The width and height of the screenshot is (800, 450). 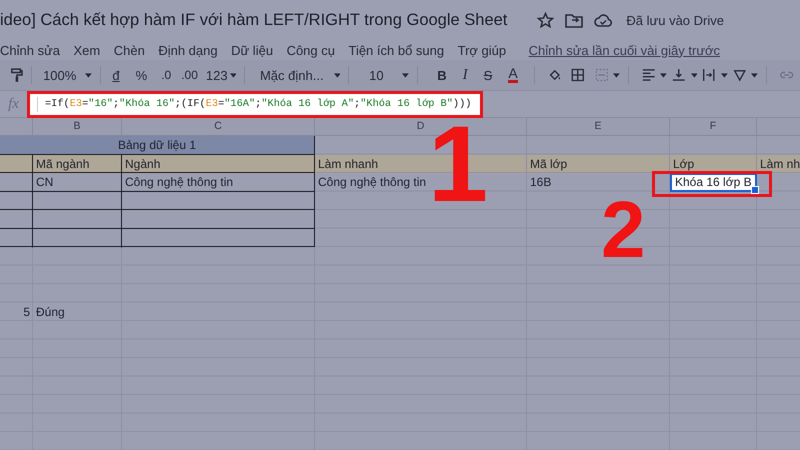 What do you see at coordinates (574, 20) in the screenshot?
I see `folder-icon` at bounding box center [574, 20].